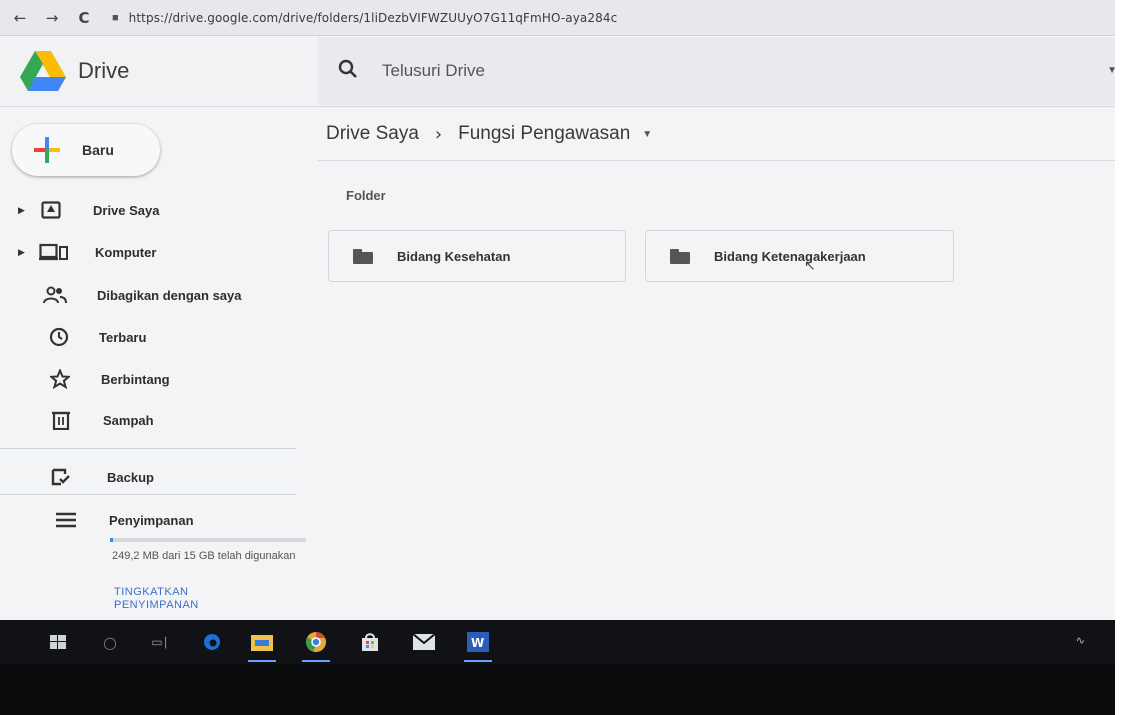 The width and height of the screenshot is (1121, 715). What do you see at coordinates (58, 642) in the screenshot?
I see `windows-start-icon` at bounding box center [58, 642].